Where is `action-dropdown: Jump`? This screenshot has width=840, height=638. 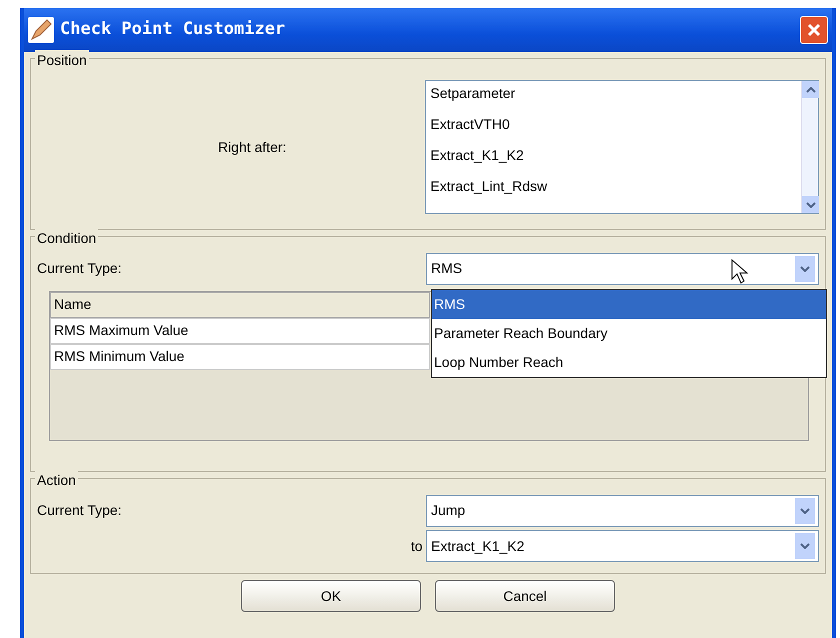
action-dropdown: Jump is located at coordinates (622, 510).